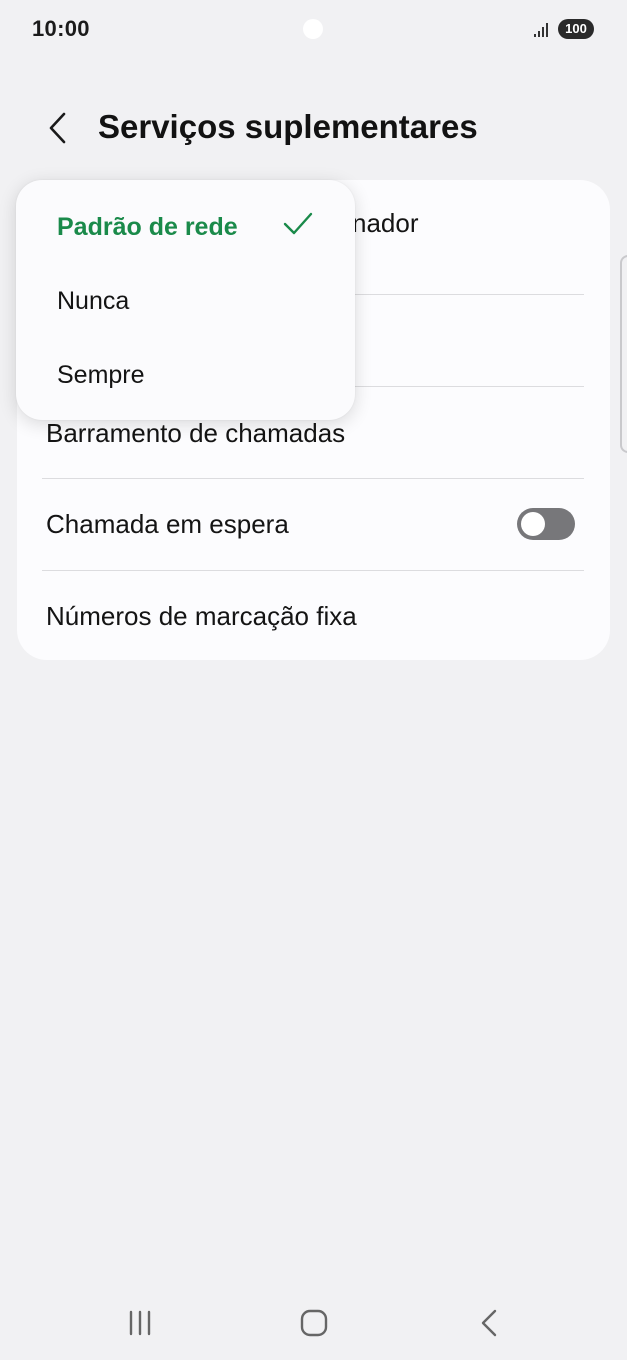 The width and height of the screenshot is (627, 1360). Describe the element at coordinates (288, 126) in the screenshot. I see `page-title: Serviços suplementares` at that location.